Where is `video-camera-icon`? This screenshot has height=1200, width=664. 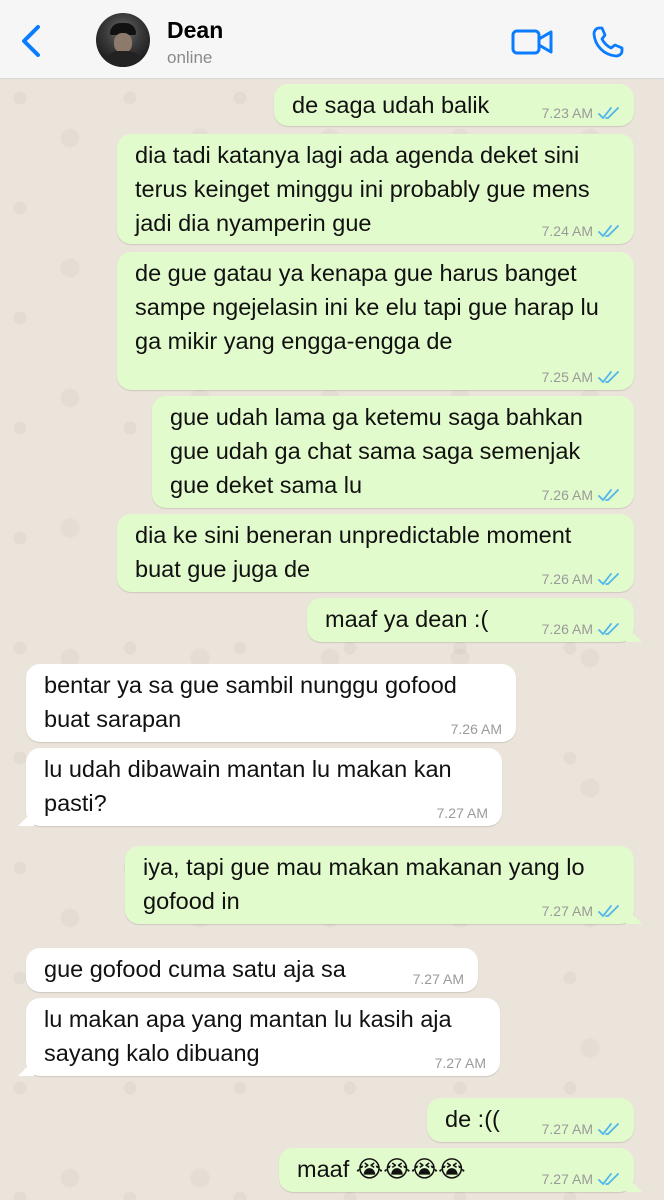
video-camera-icon is located at coordinates (532, 42).